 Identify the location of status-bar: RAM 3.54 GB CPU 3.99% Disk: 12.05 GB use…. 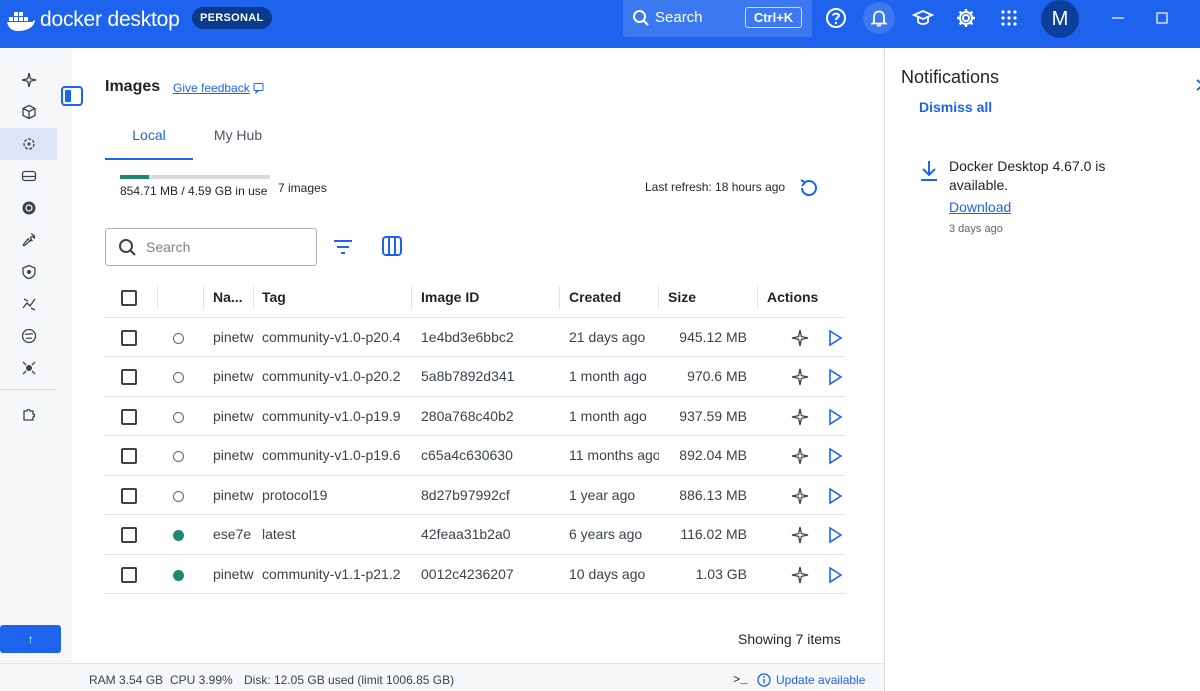
(442, 677).